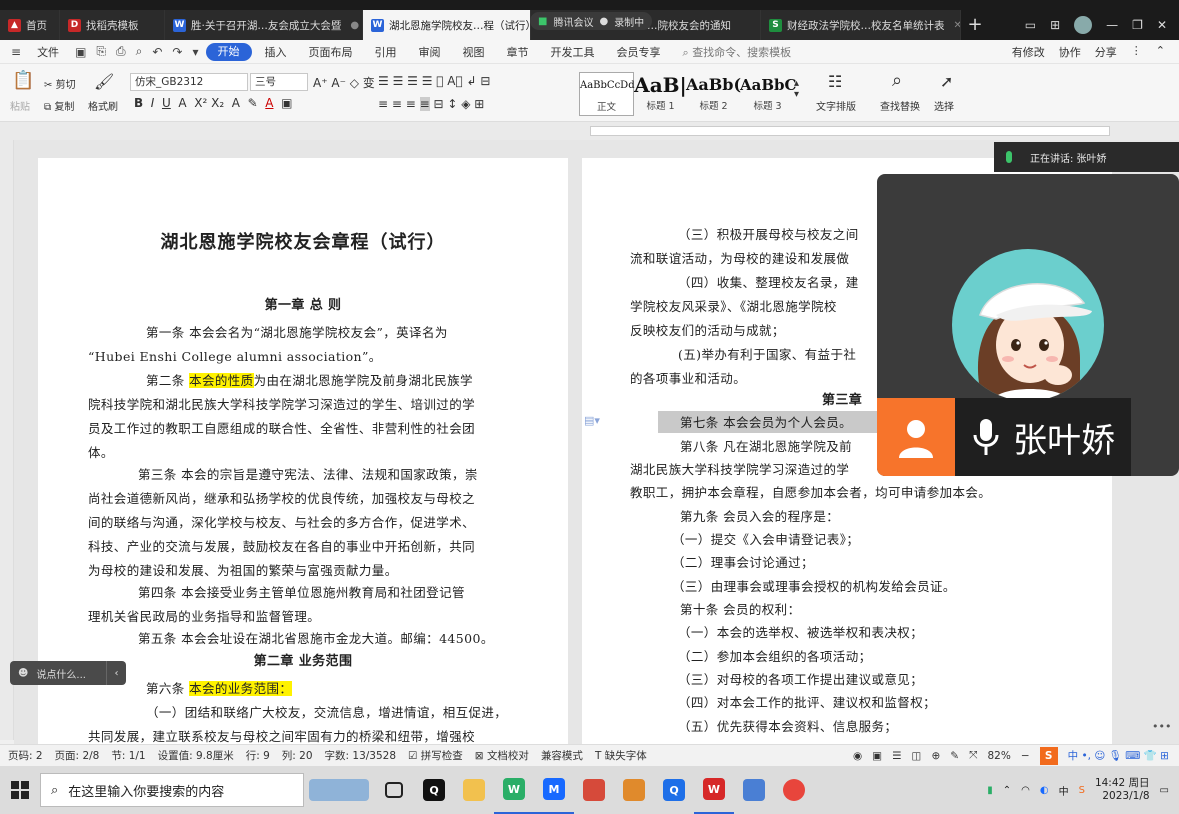 This screenshot has width=1179, height=814. I want to click on grid-icon: ⊞, so click(1055, 25).